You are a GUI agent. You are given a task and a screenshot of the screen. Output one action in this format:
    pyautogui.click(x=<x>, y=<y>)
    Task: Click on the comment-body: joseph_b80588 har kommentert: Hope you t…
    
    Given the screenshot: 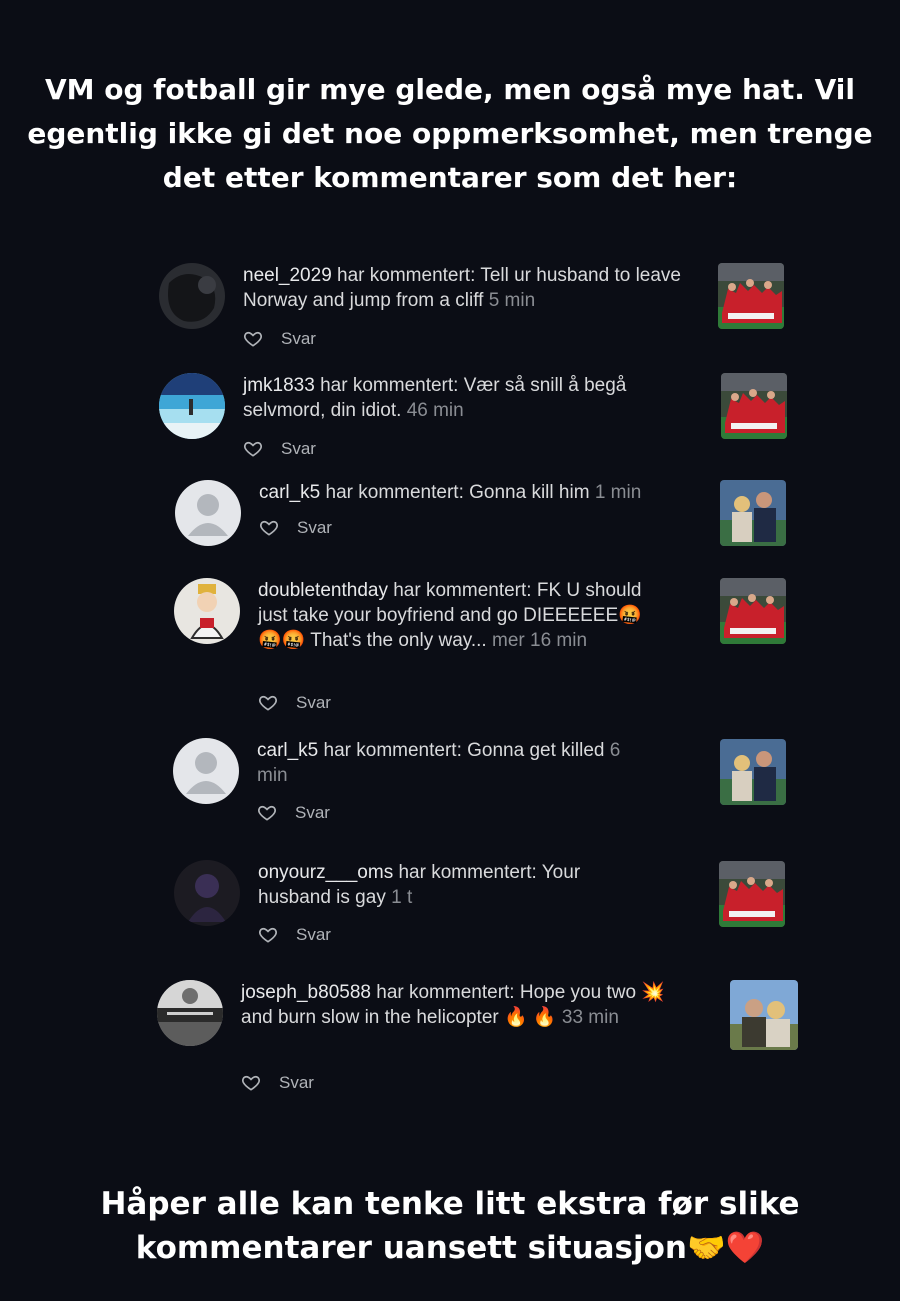 What is the action you would take?
    pyautogui.click(x=468, y=1005)
    